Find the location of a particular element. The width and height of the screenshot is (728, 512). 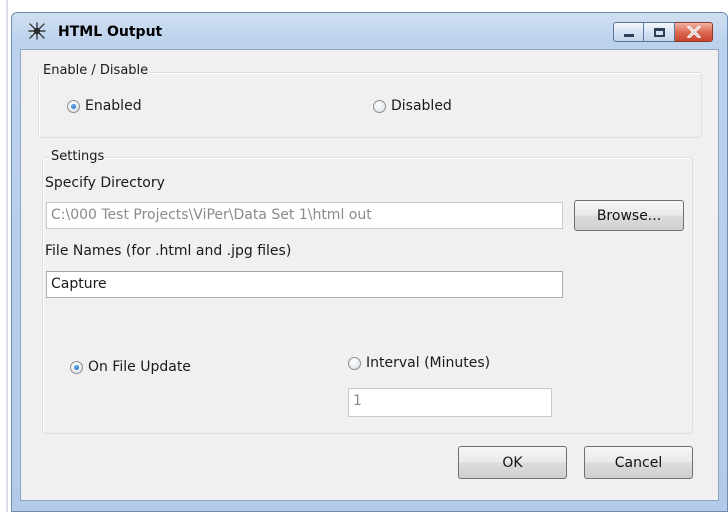

close-icon is located at coordinates (693, 32).